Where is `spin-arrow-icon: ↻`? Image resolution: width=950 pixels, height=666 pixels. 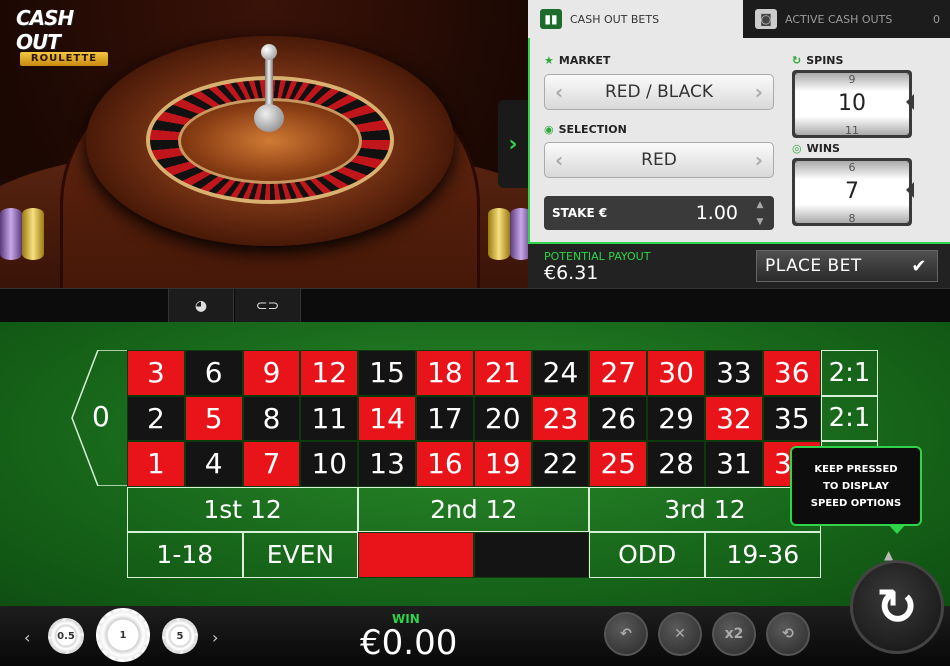
spin-arrow-icon: ↻ is located at coordinates (897, 607).